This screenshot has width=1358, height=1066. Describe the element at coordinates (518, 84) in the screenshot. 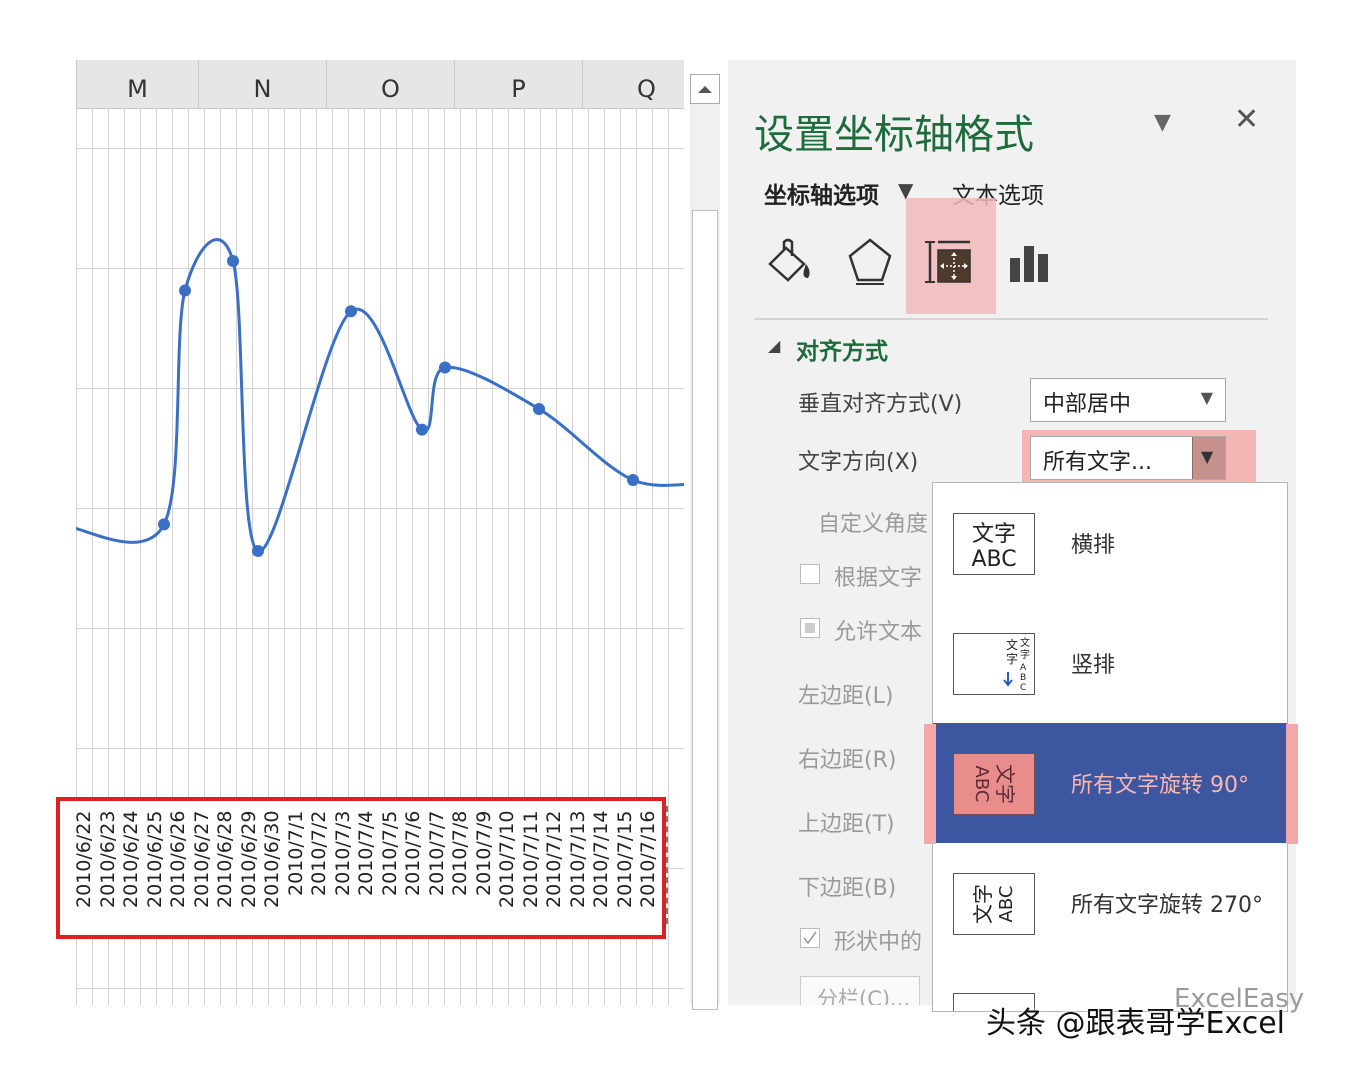

I see `column-header-p: P` at that location.